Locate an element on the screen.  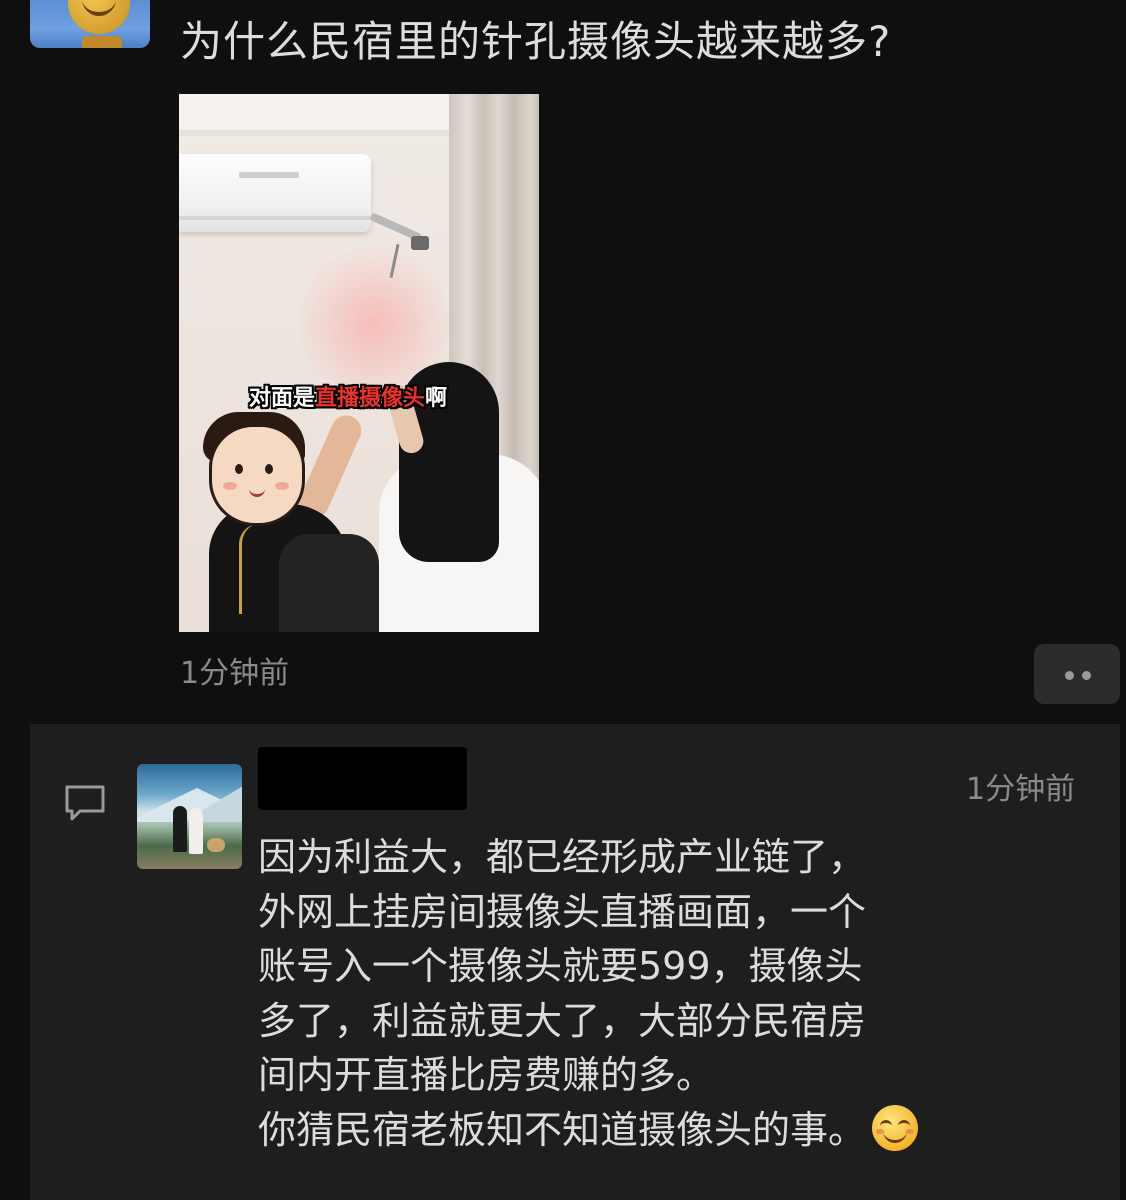
image-caption: 对面是直播摄像头啊 is located at coordinates (348, 398).